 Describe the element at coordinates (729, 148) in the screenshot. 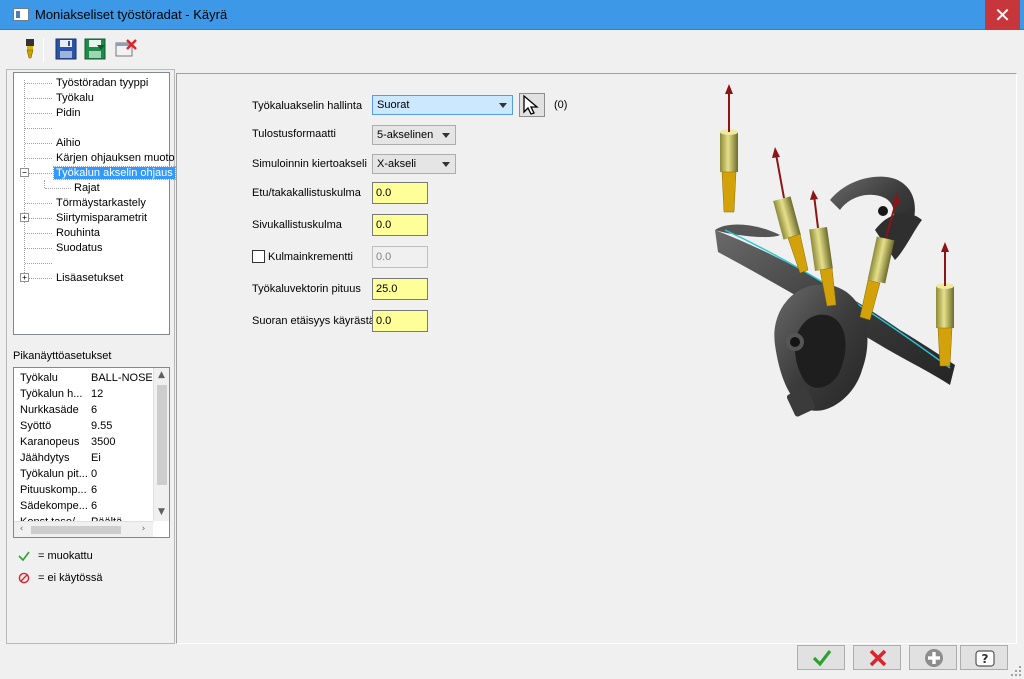

I see `tool-1-icon` at that location.